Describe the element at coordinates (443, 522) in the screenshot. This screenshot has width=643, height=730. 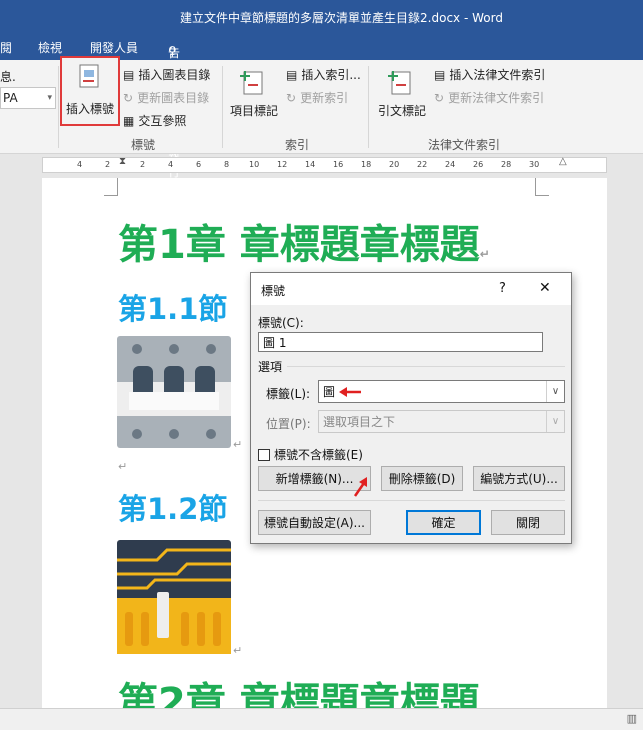
I see `ok-button: 確定` at that location.